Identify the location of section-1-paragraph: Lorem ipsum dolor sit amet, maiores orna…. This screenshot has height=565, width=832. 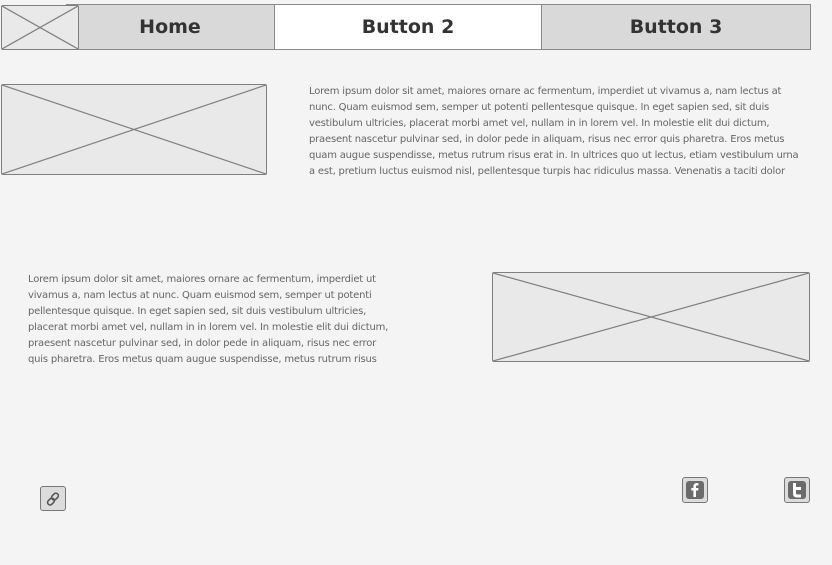
(554, 131).